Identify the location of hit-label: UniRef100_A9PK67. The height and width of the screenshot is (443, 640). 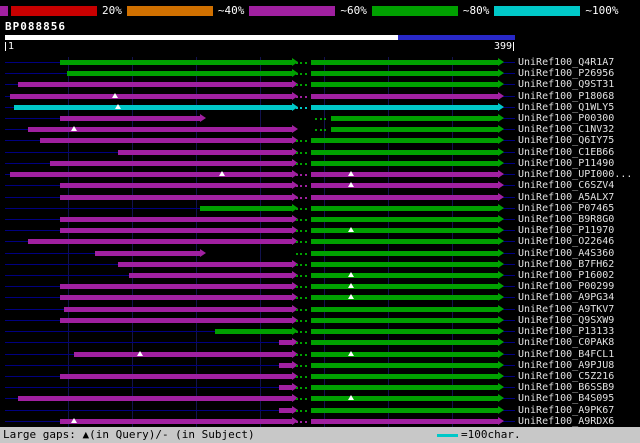
(566, 410).